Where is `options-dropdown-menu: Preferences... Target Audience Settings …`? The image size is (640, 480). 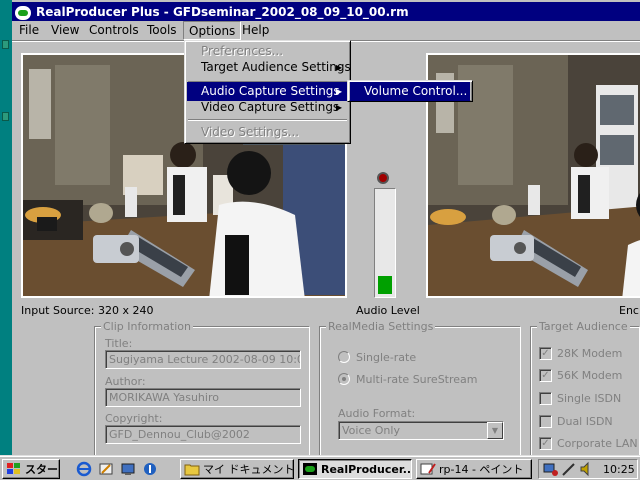
options-dropdown-menu: Preferences... Target Audience Settings … is located at coordinates (267, 92).